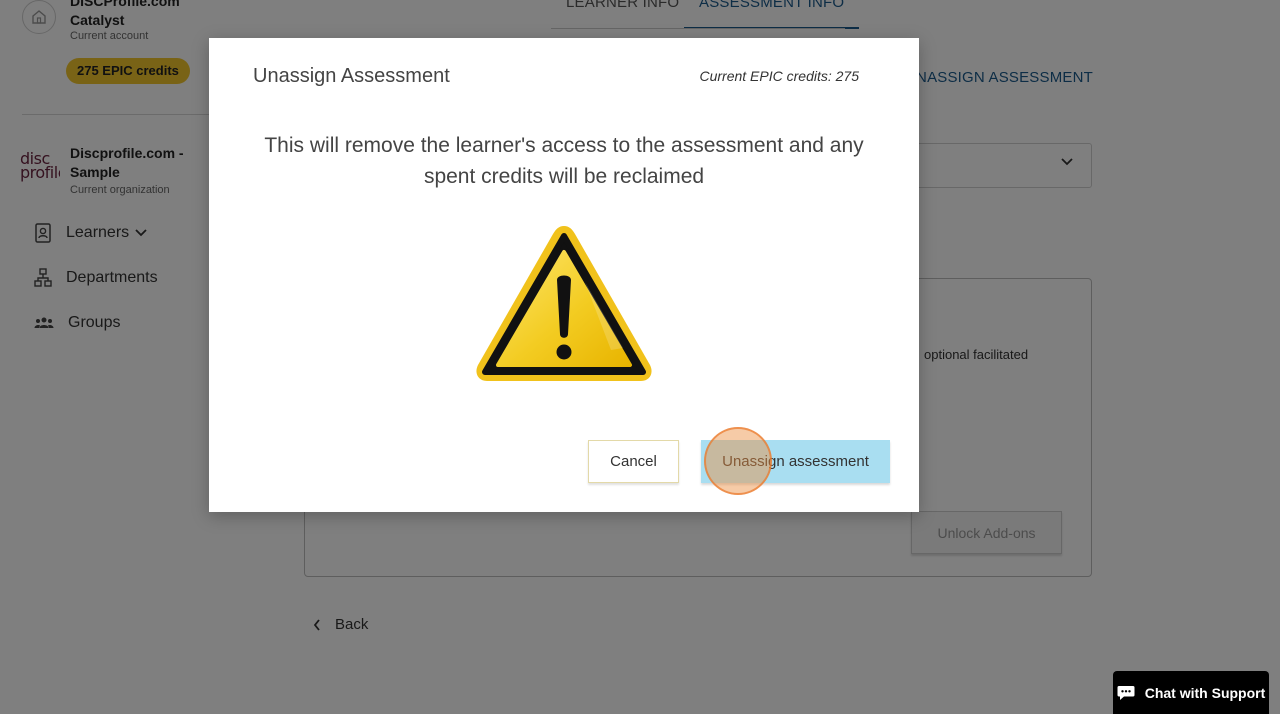  I want to click on unassign-assessment-button: Unassign assessment, so click(795, 461).